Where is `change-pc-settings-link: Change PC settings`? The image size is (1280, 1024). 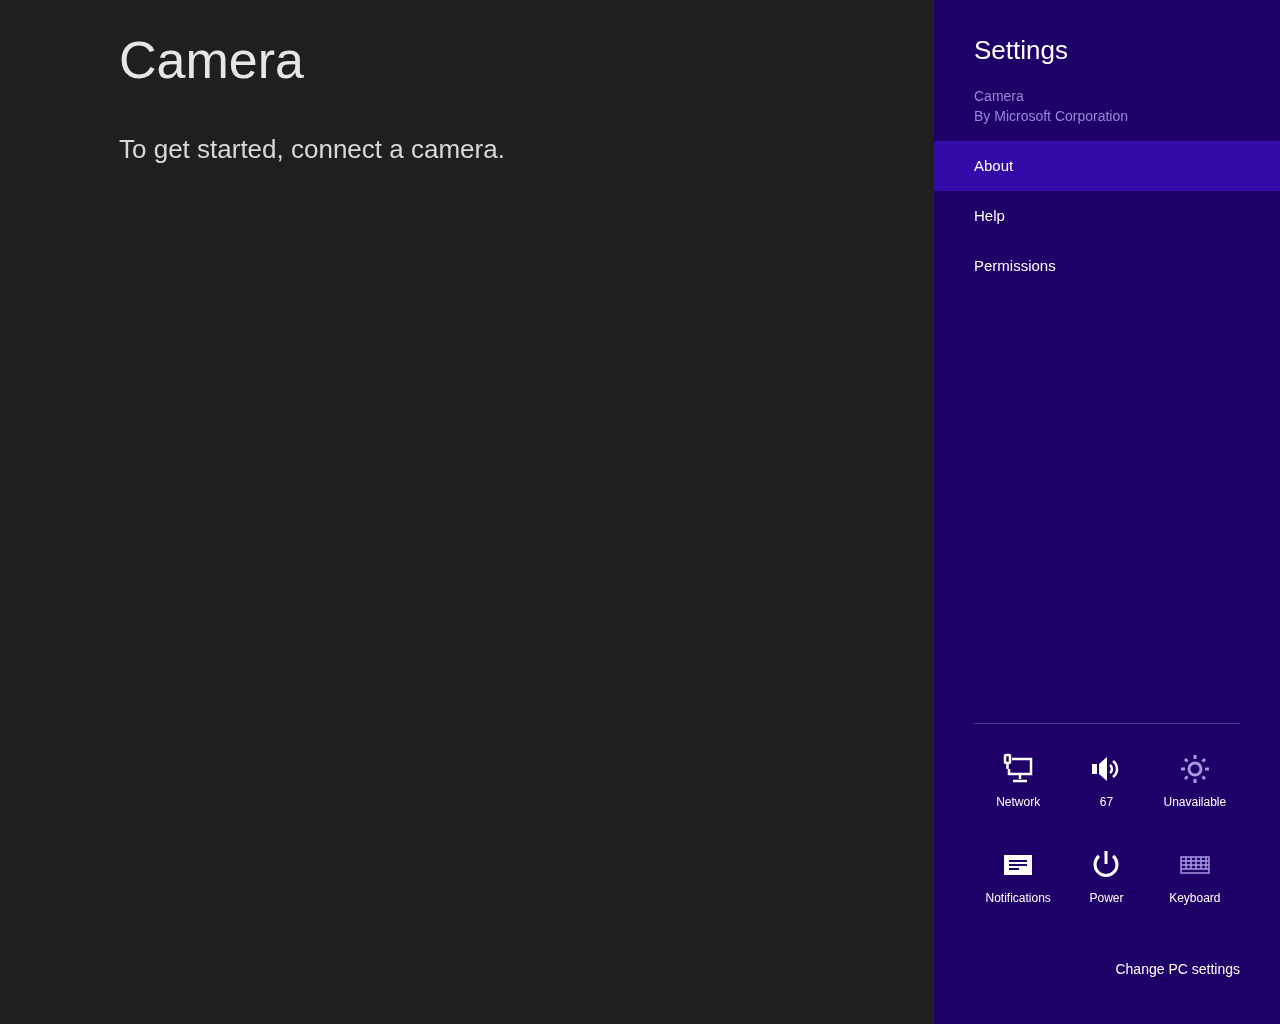 change-pc-settings-link: Change PC settings is located at coordinates (1177, 969).